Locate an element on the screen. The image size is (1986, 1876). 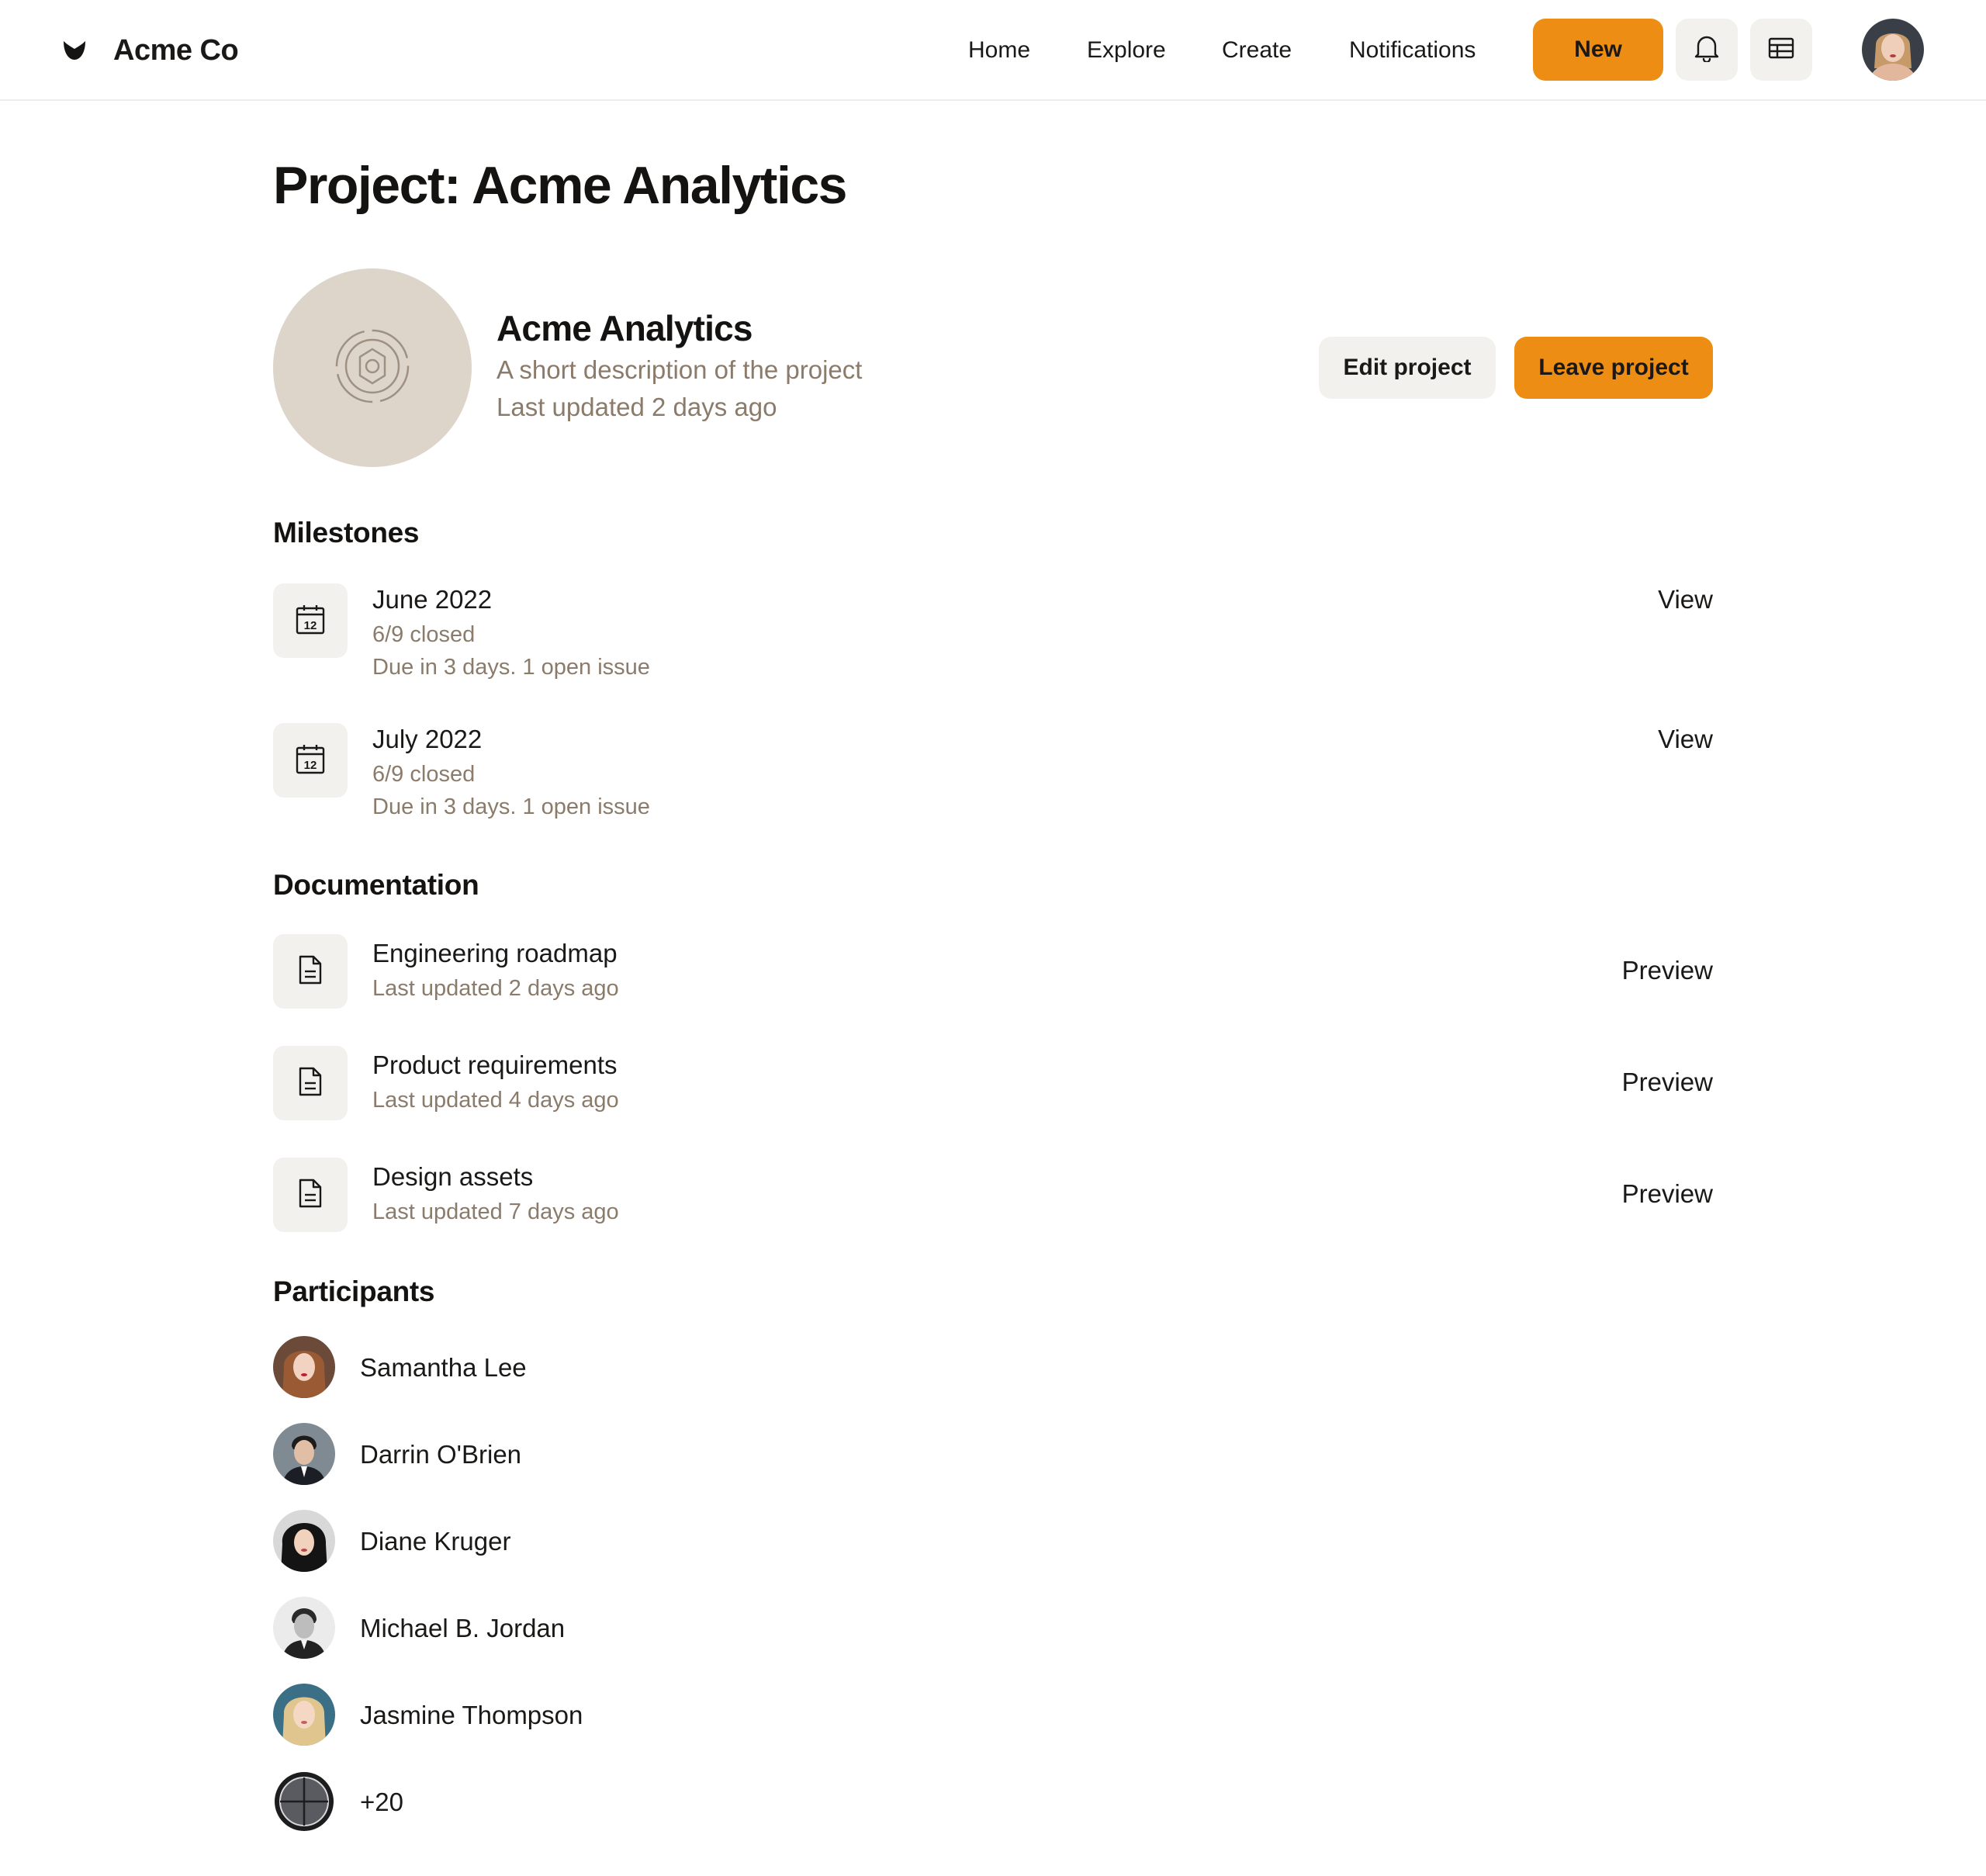
milestone-title: July 2022 is located at coordinates (427, 739).